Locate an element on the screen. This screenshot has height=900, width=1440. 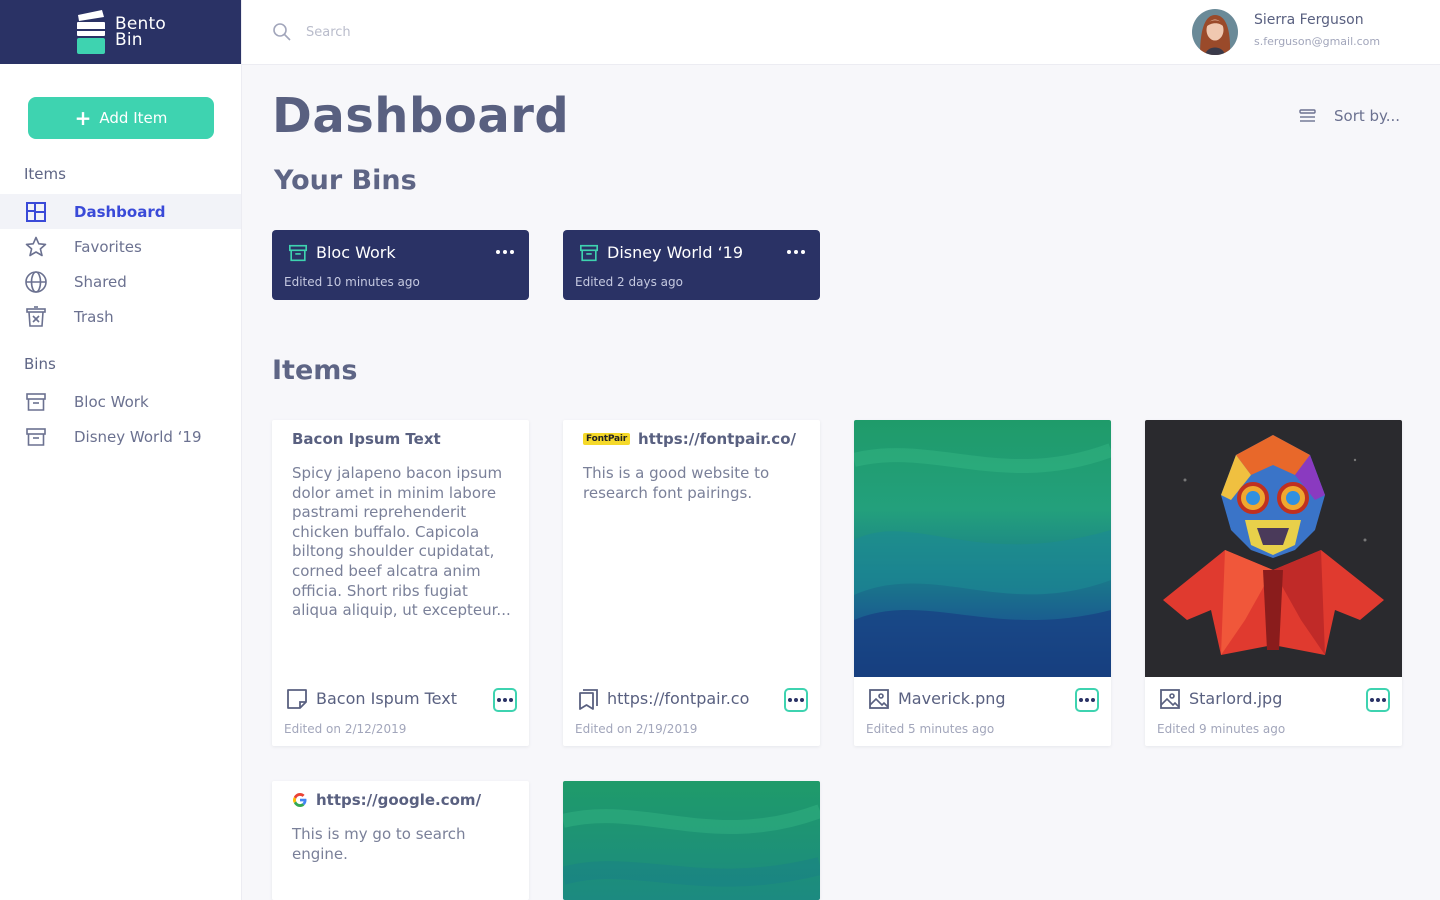
card-title: Bacon Ispum Text is located at coordinates (386, 698).